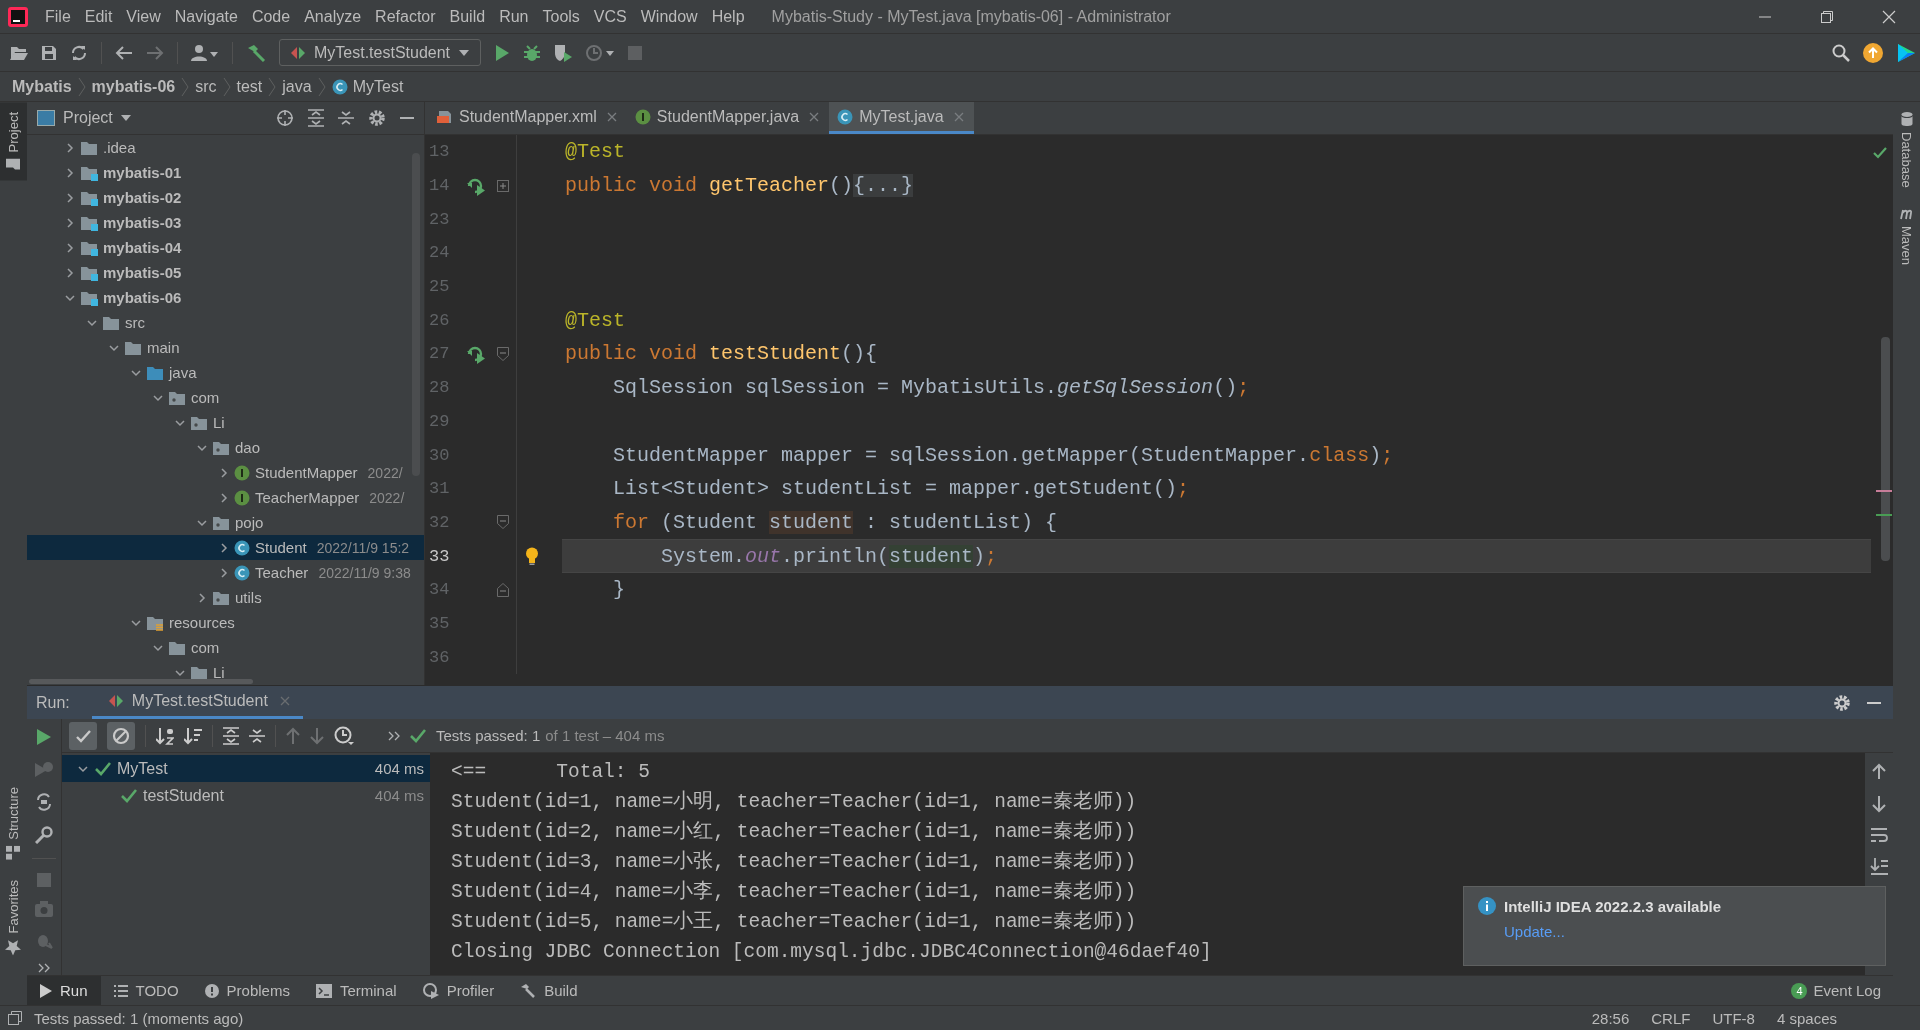 Image resolution: width=1920 pixels, height=1030 pixels. Describe the element at coordinates (246, 768) in the screenshot. I see `test-tree-item: MyTest 404 ms` at that location.